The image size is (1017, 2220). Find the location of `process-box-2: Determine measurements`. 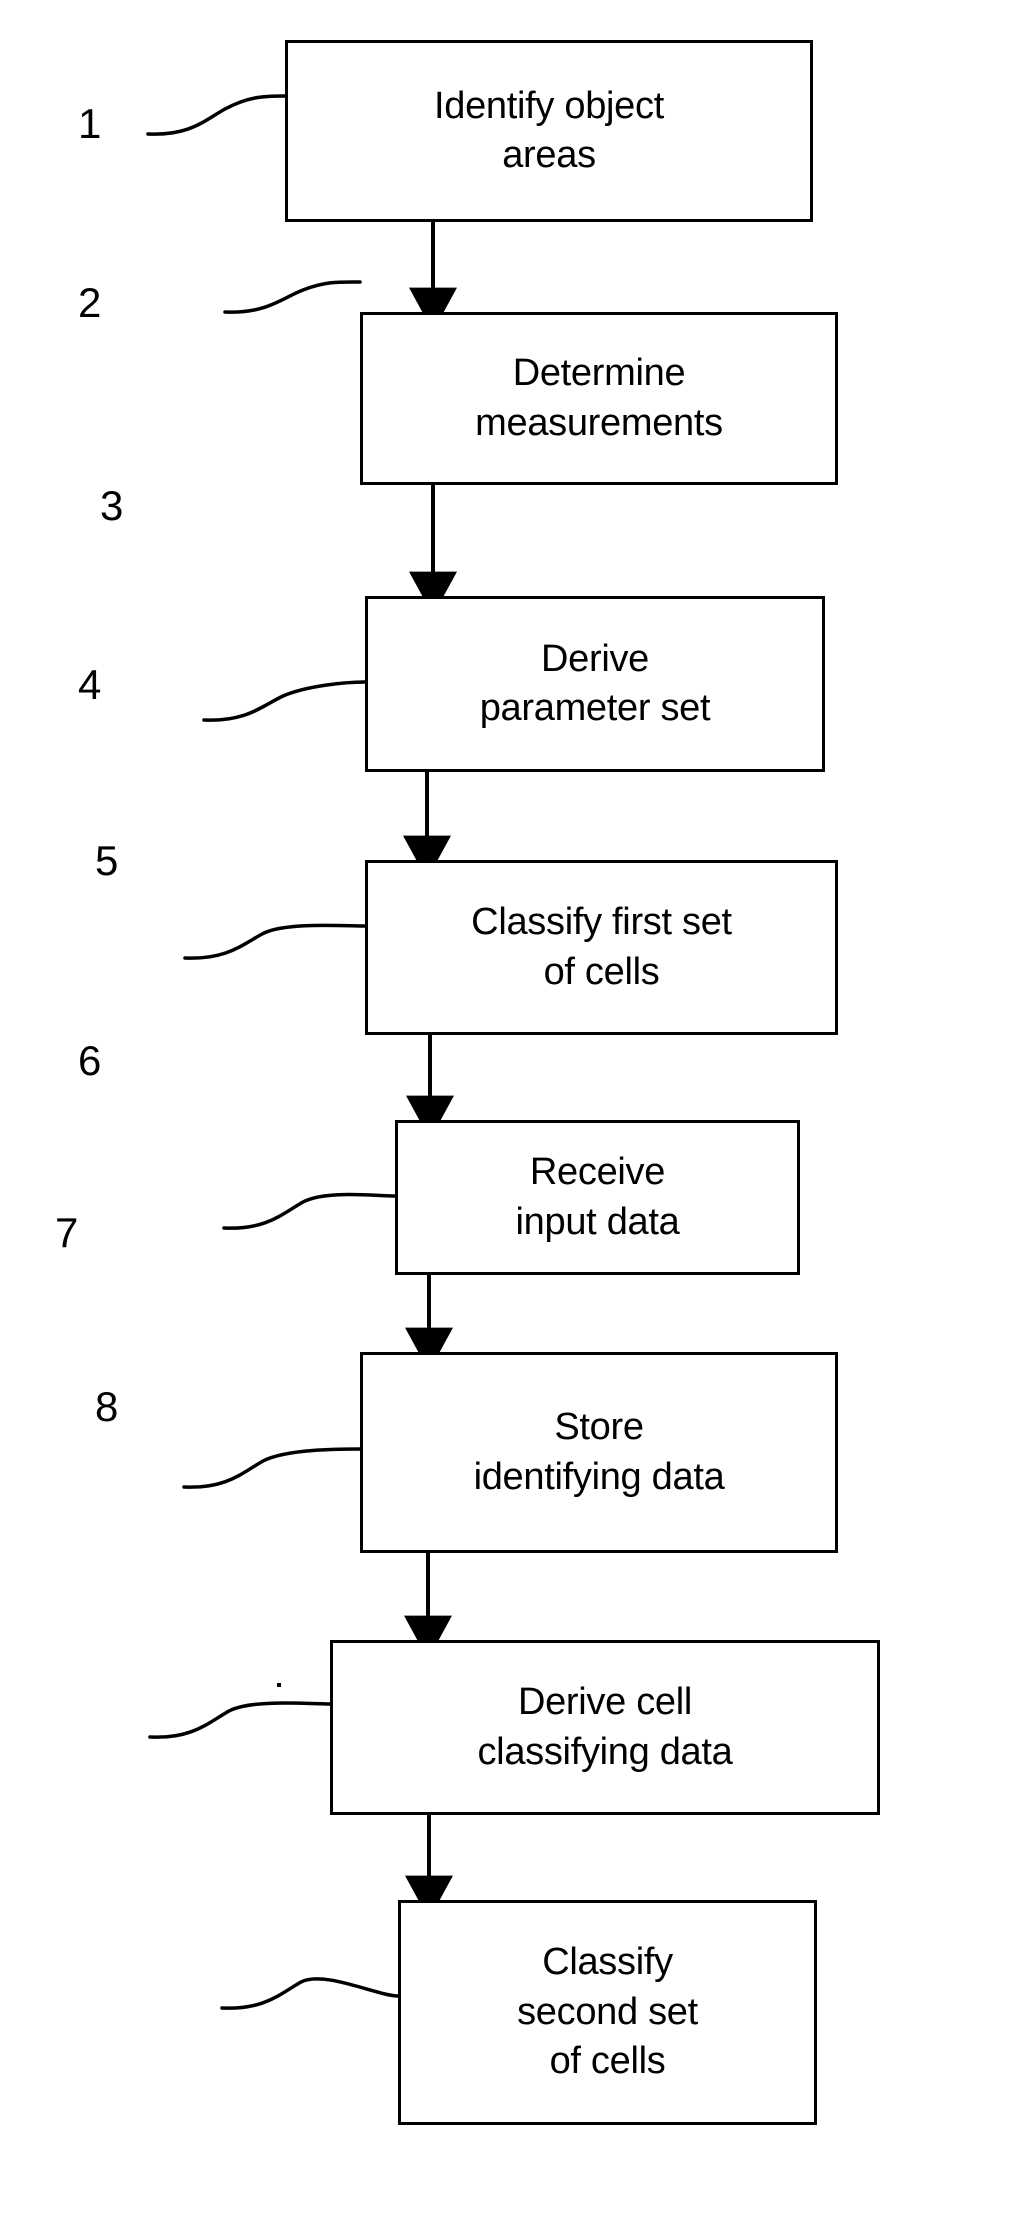

process-box-2: Determine measurements is located at coordinates (599, 398).